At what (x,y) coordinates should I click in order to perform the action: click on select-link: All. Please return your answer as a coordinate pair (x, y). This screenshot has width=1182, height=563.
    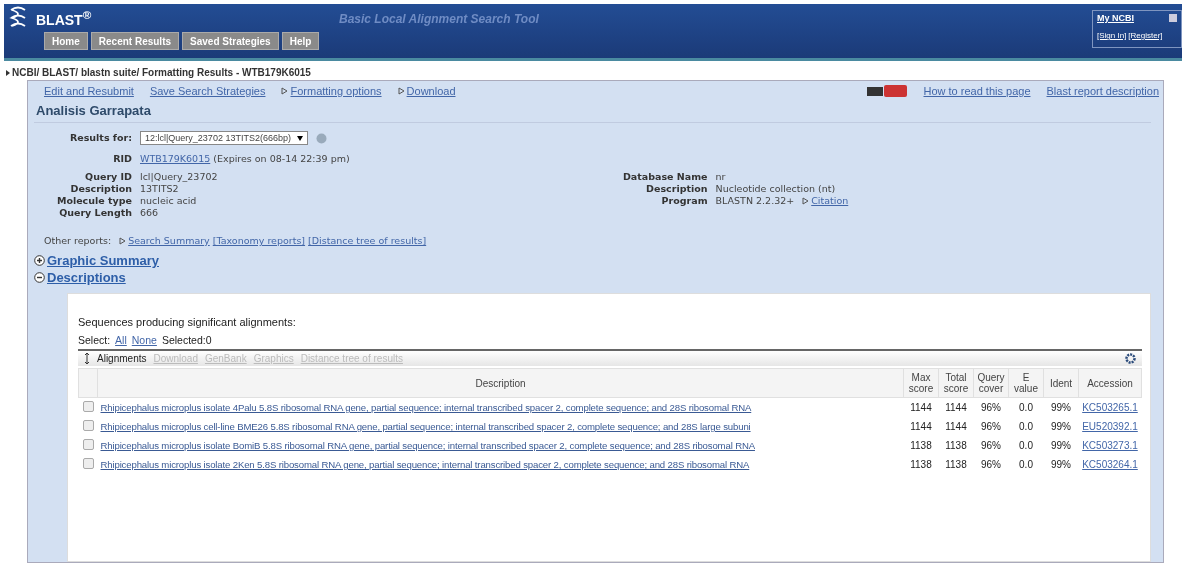
    Looking at the image, I should click on (121, 340).